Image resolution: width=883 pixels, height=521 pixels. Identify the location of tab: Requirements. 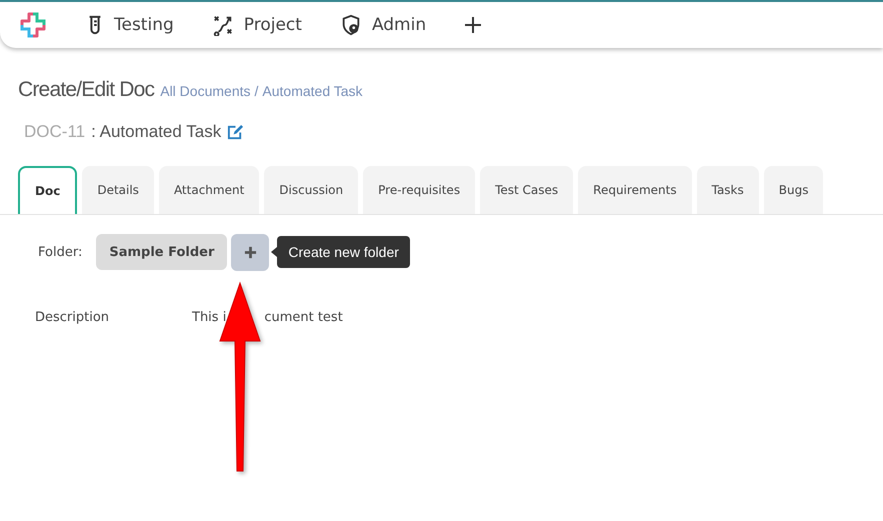
(635, 190).